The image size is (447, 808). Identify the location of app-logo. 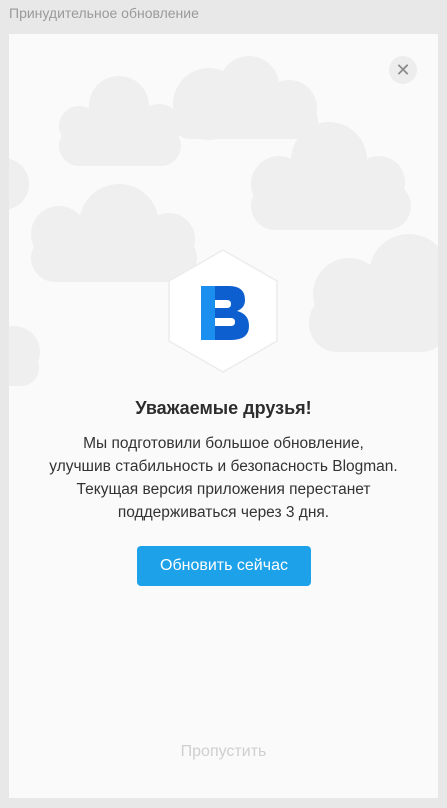
(223, 311).